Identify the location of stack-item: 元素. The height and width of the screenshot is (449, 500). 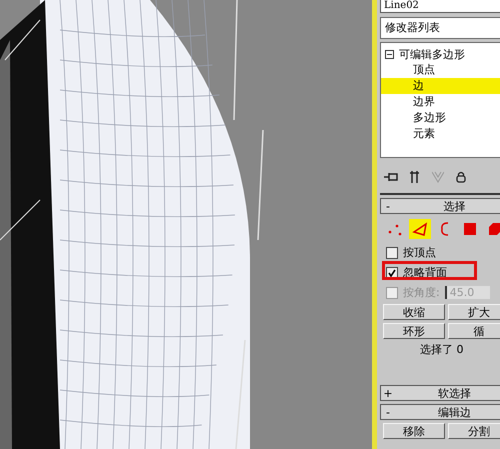
(440, 134).